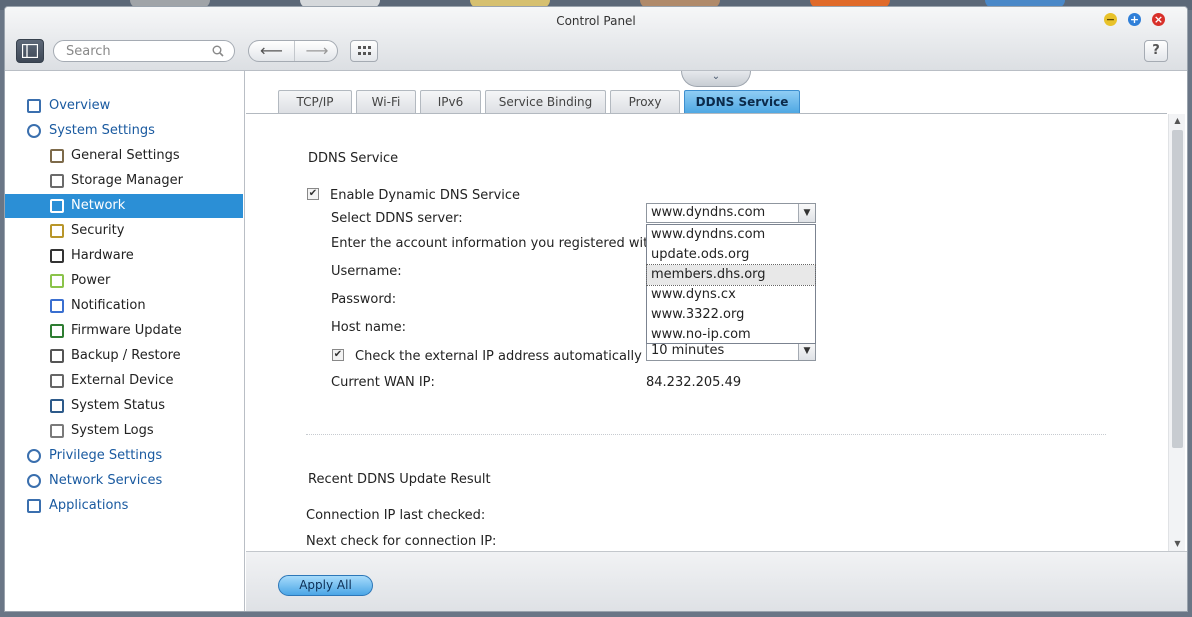 This screenshot has width=1192, height=617. I want to click on sidebar-item-firmware-update: Firmware Update, so click(124, 331).